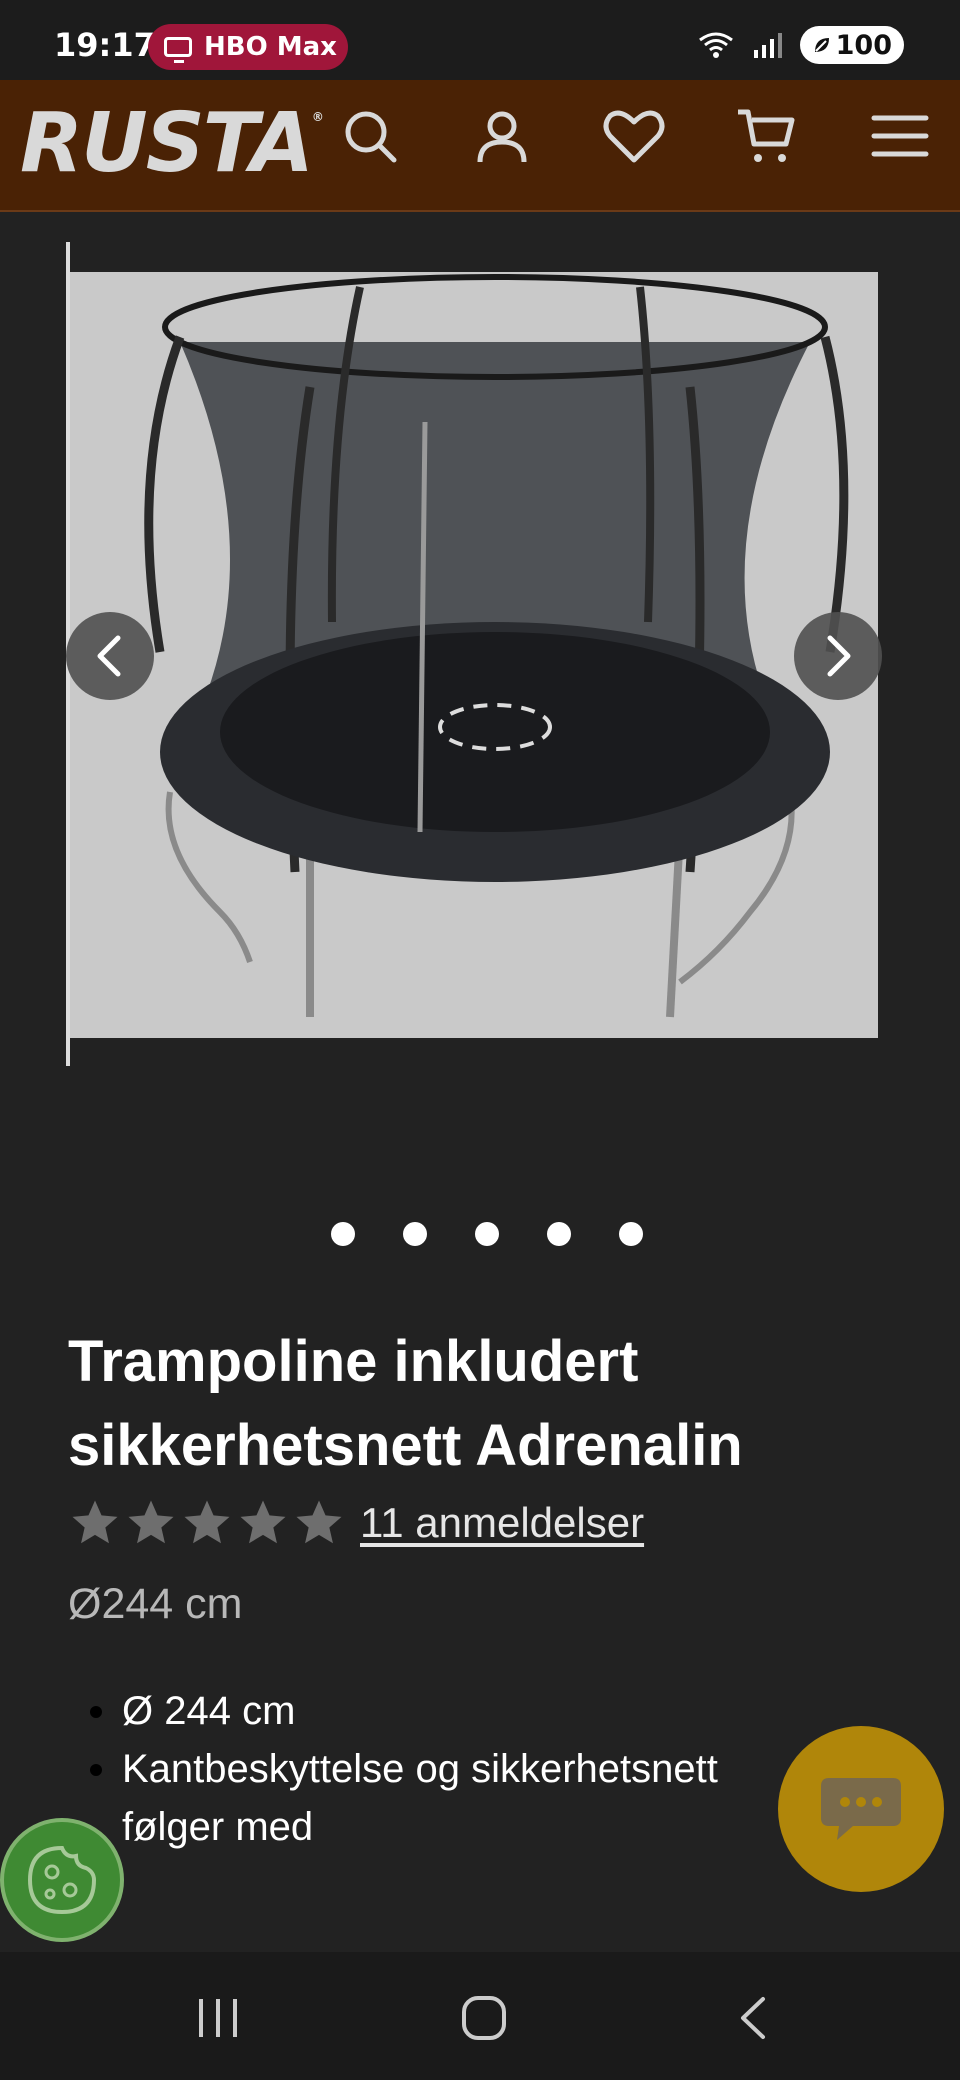 The height and width of the screenshot is (2080, 960). I want to click on signal-icon, so click(767, 45).